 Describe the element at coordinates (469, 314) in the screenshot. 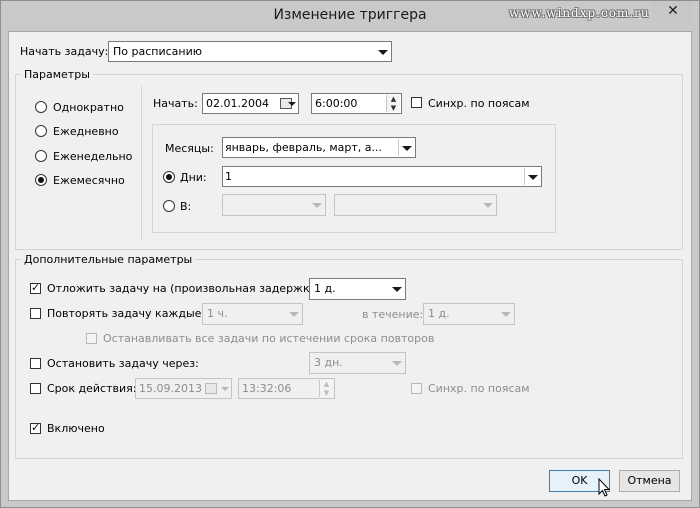

I see `duration-select: 1 д.` at that location.